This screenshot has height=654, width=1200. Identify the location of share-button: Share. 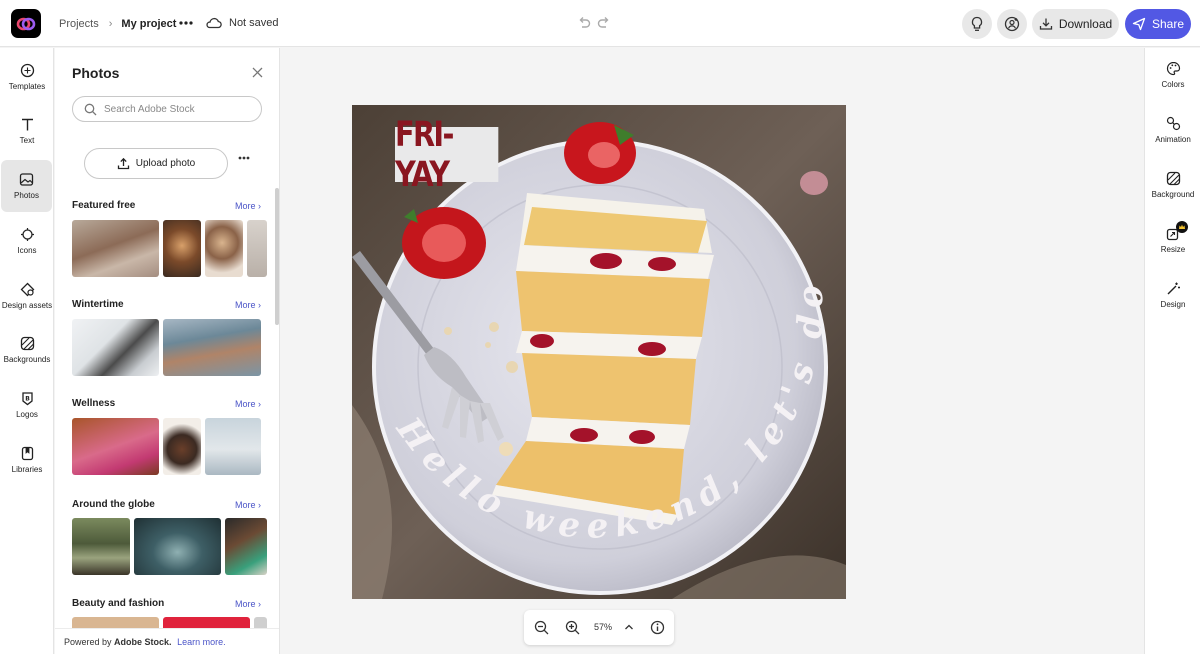
(1158, 24).